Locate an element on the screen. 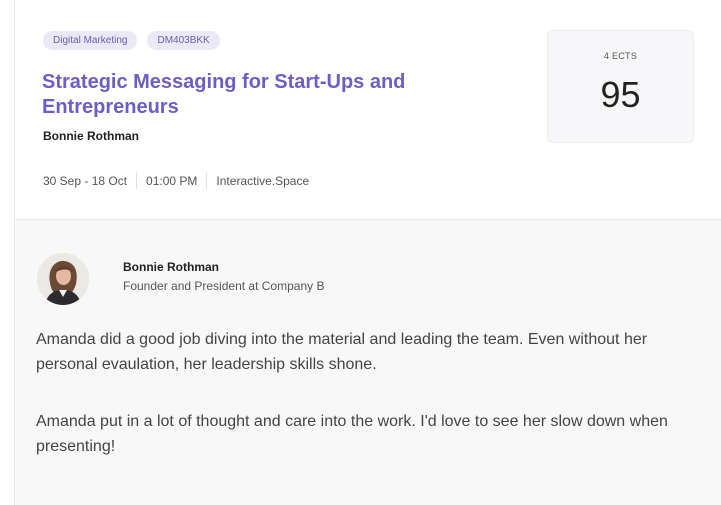 This screenshot has height=505, width=721. course-dates: 30 Sep - 18 Oct is located at coordinates (85, 180).